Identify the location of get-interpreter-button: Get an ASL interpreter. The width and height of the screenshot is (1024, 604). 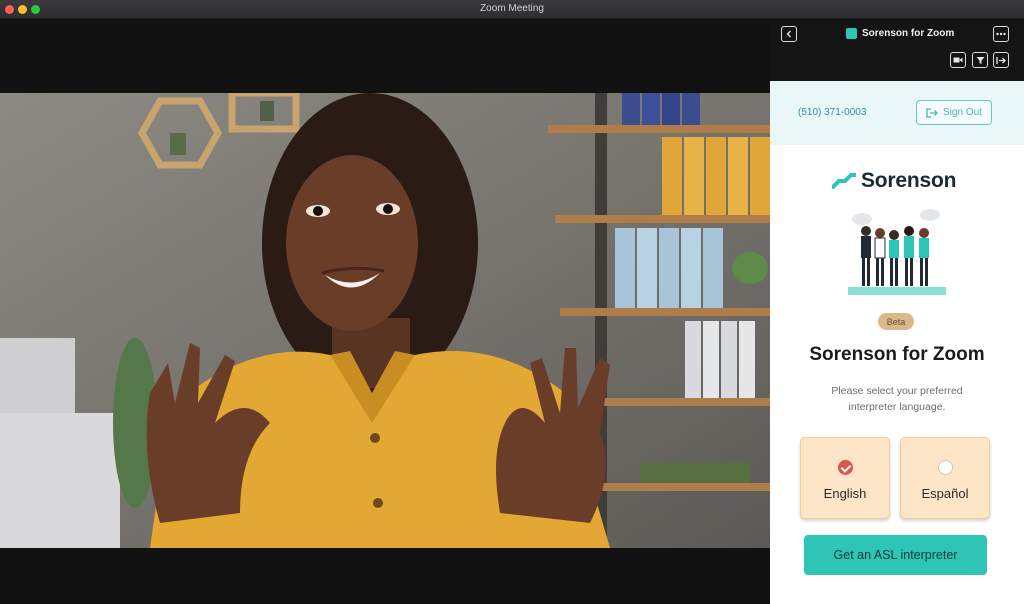
(895, 555).